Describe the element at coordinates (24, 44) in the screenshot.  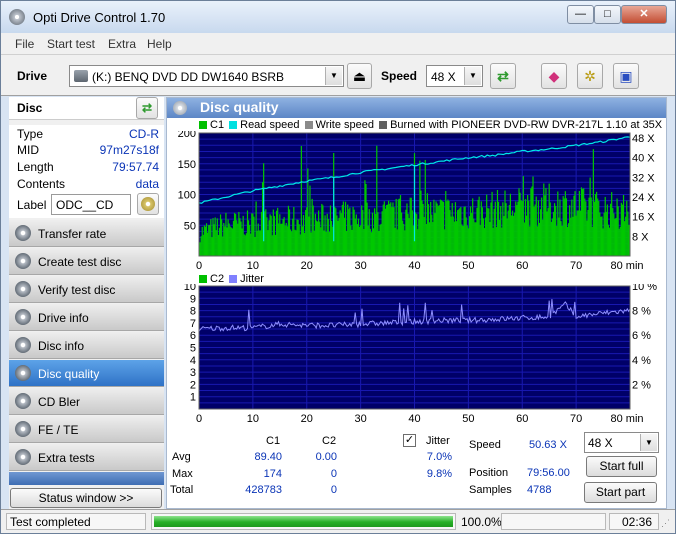
I see `menu-file: File` at that location.